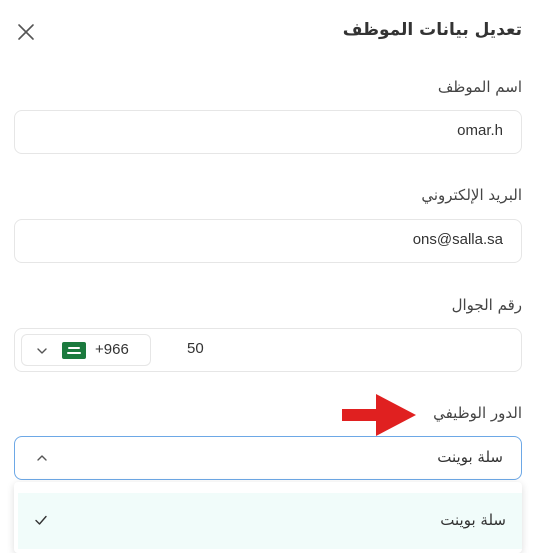  Describe the element at coordinates (268, 241) in the screenshot. I see `email-input: ons@salla.sa` at that location.